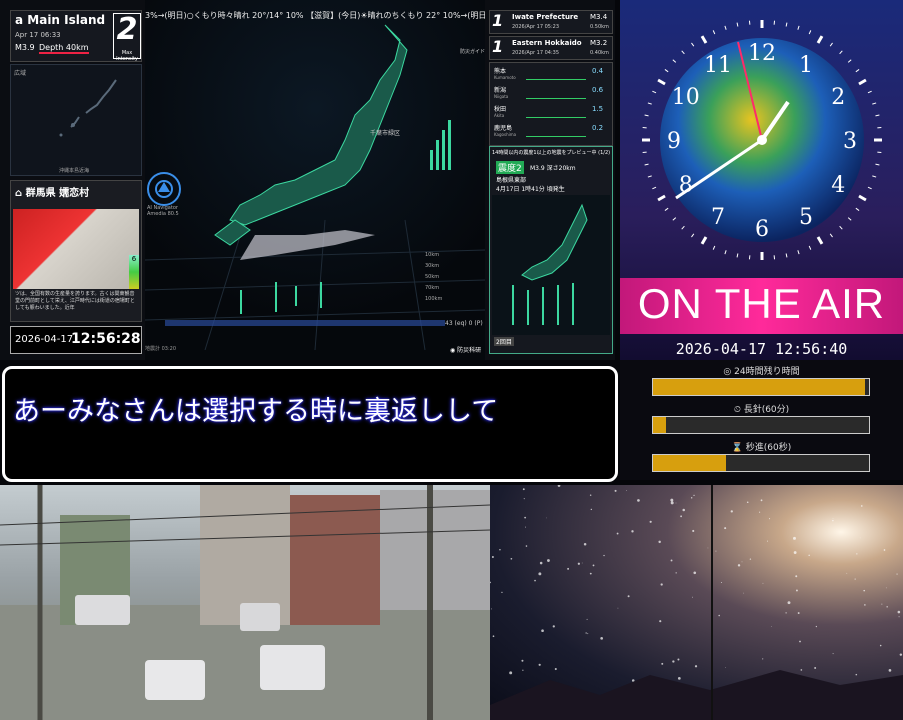 This screenshot has height=720, width=903. What do you see at coordinates (432, 255) in the screenshot?
I see `depth-legend-item: 10km` at bounding box center [432, 255].